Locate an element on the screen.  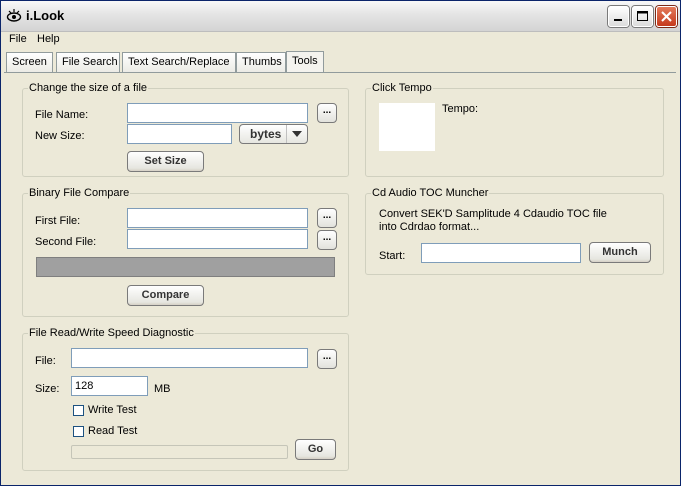
group-title: Binary File Compare is located at coordinates (79, 193).